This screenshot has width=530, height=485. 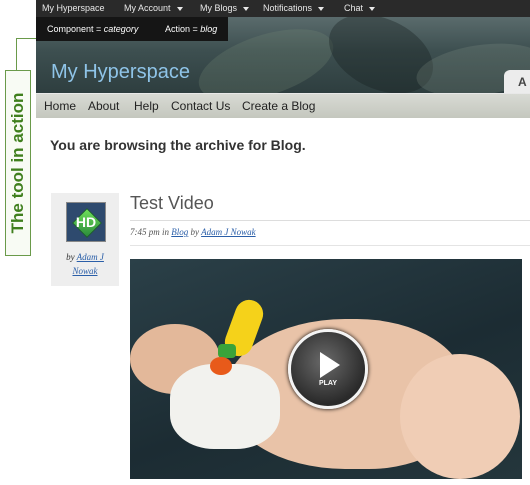 I want to click on admin-bar-my-account: My Account, so click(x=153, y=8).